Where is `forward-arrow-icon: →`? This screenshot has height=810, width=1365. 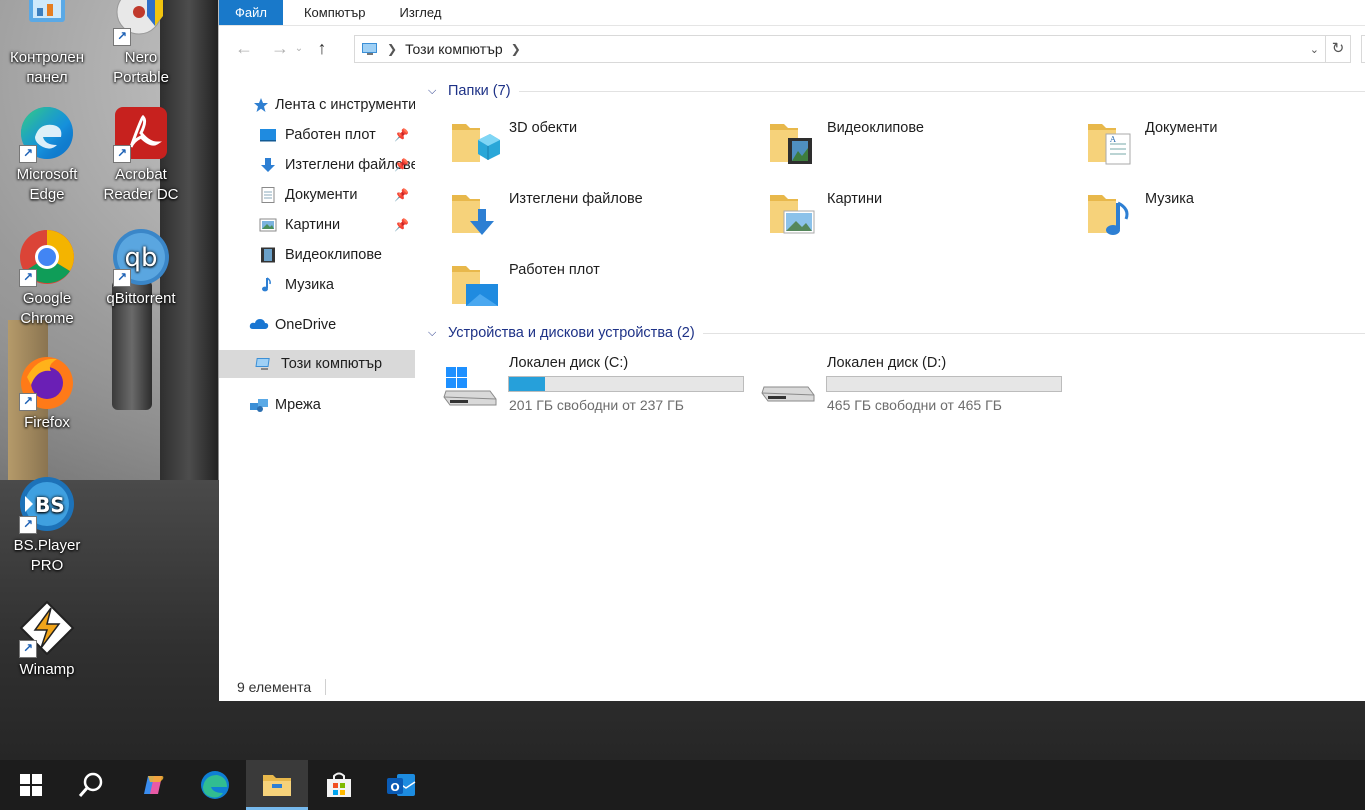 forward-arrow-icon: → is located at coordinates (280, 48).